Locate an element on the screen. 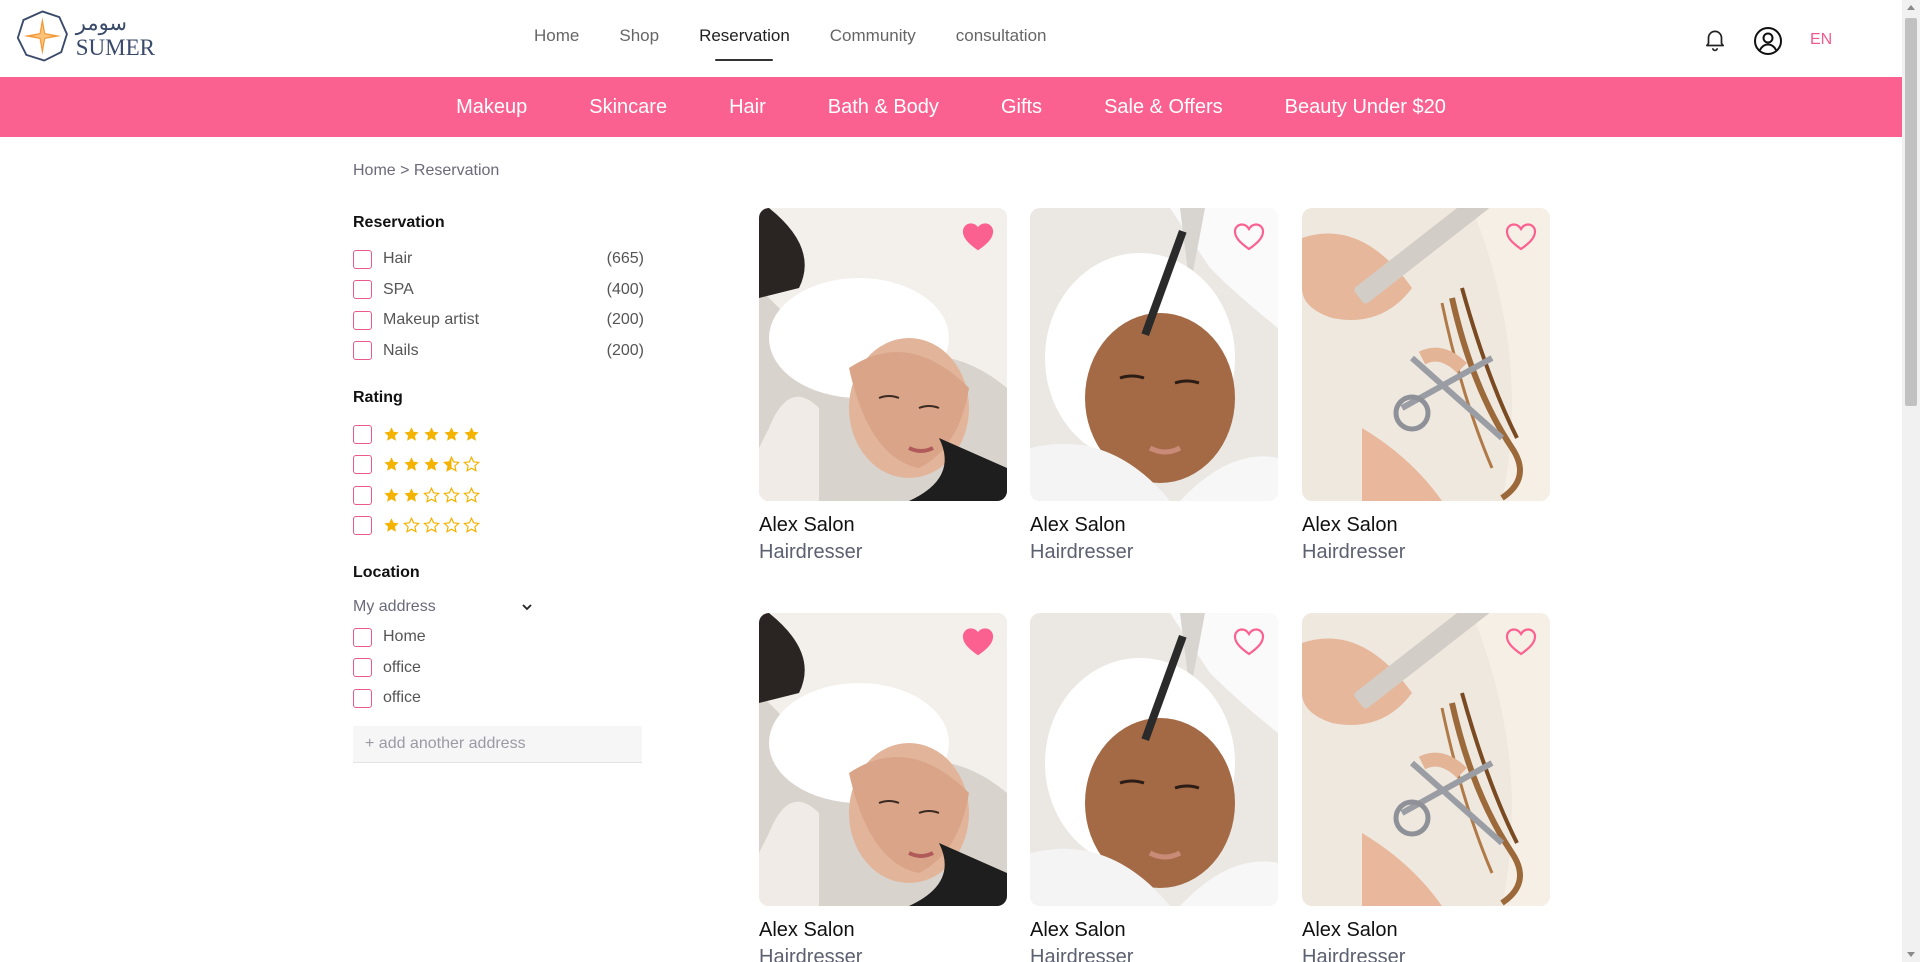 The height and width of the screenshot is (962, 1920). chevron-down-icon is located at coordinates (527, 607).